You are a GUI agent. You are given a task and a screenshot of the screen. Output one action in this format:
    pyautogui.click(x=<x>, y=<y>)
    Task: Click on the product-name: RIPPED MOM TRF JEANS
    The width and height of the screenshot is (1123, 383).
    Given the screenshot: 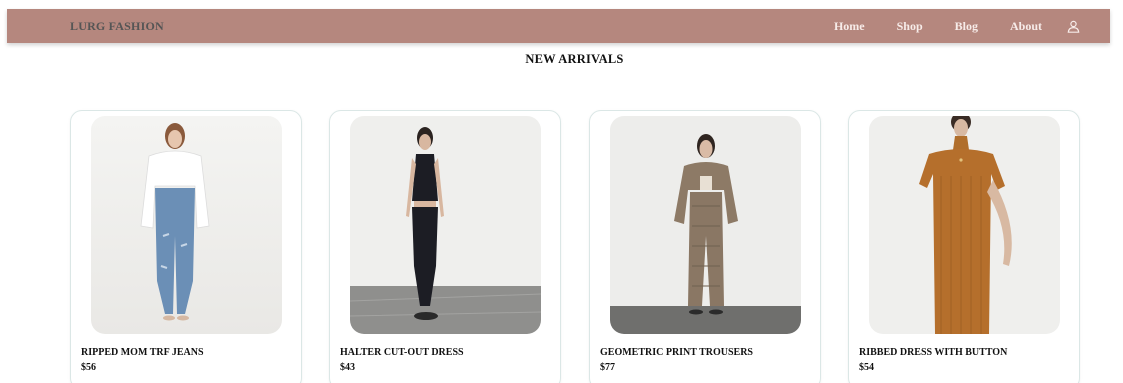 What is the action you would take?
    pyautogui.click(x=142, y=352)
    